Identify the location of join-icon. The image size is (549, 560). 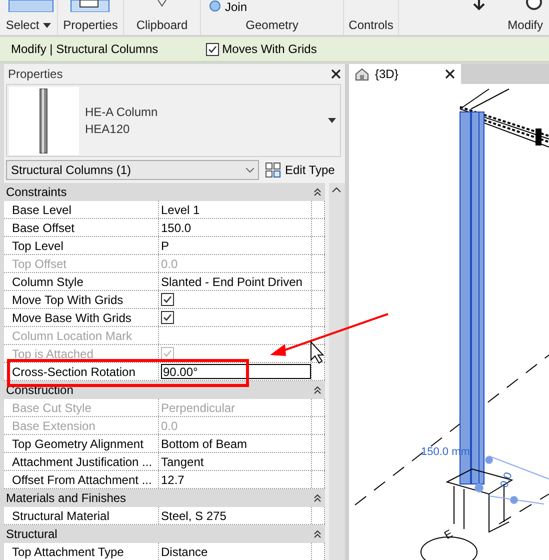
(215, 6).